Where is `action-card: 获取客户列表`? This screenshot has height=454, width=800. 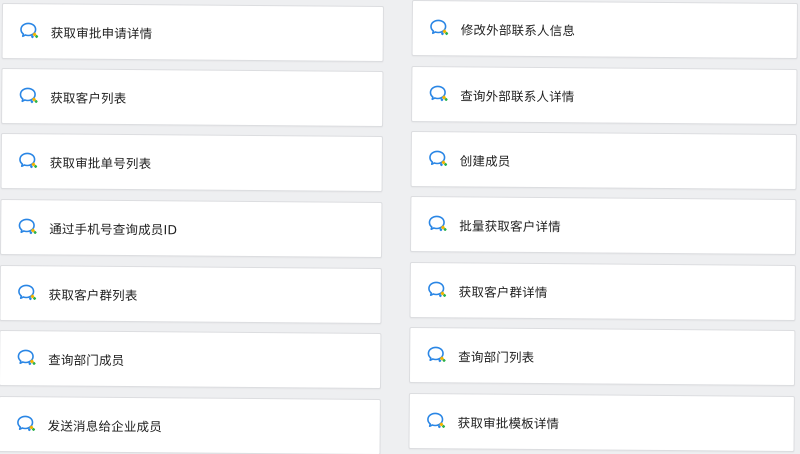
action-card: 获取客户列表 is located at coordinates (192, 97).